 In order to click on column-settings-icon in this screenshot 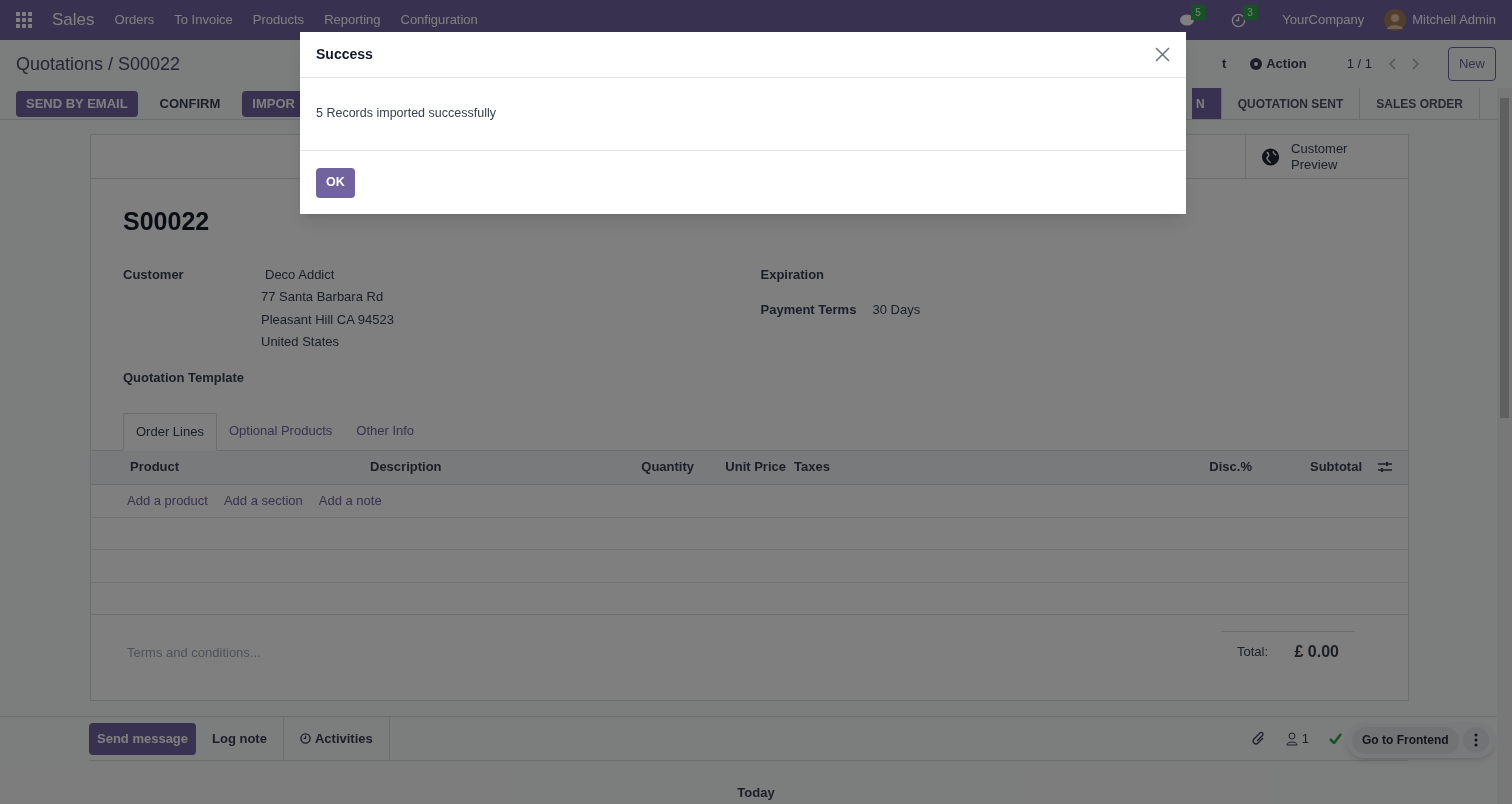, I will do `click(1385, 467)`.